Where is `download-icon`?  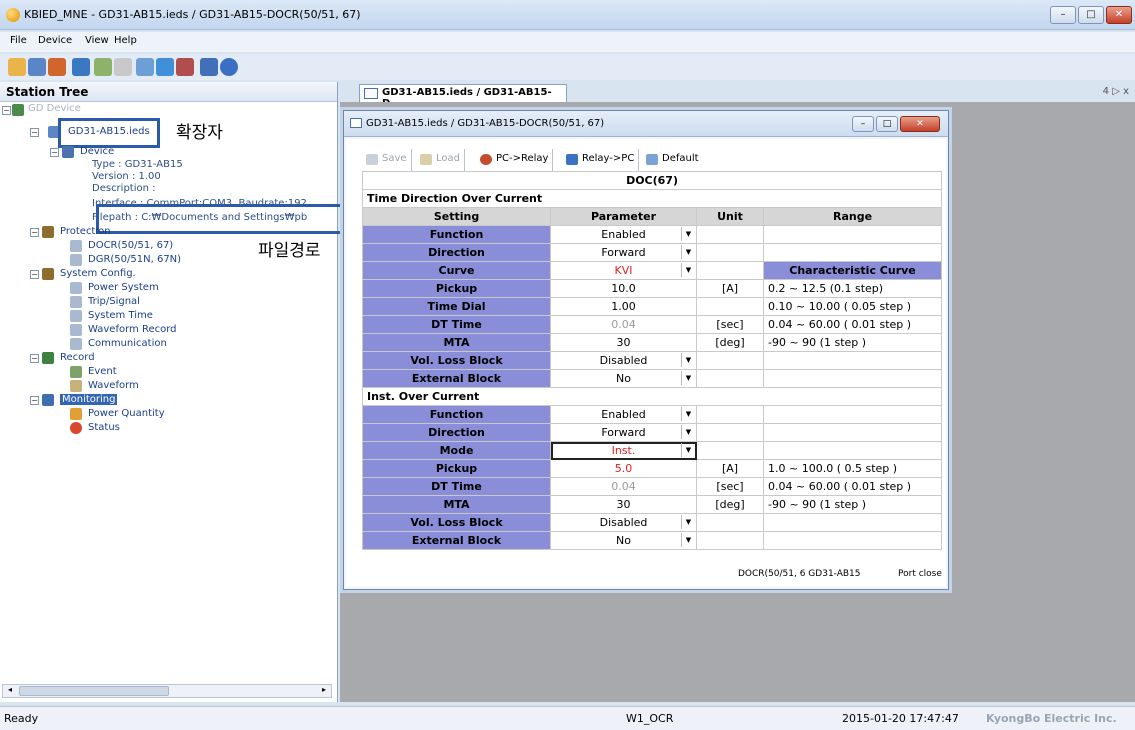
download-icon is located at coordinates (103, 67).